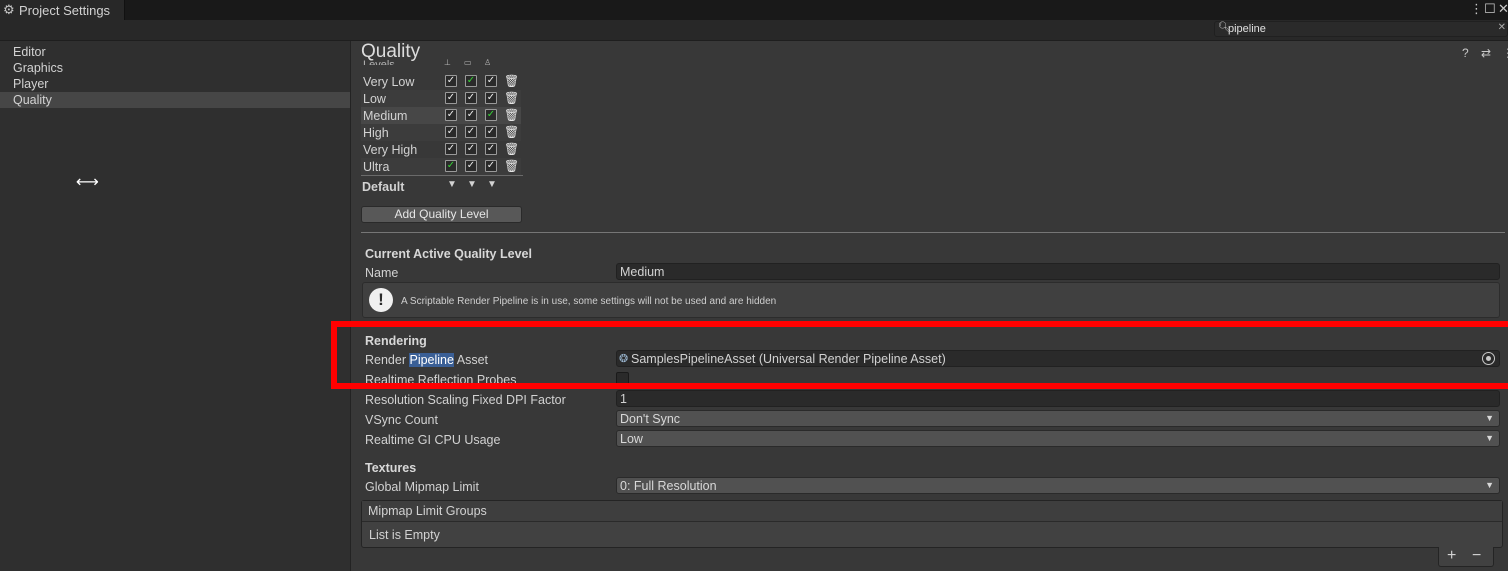  What do you see at coordinates (1058, 438) in the screenshot?
I see `realtime-gi-cpu-dropdown: Low ▼` at bounding box center [1058, 438].